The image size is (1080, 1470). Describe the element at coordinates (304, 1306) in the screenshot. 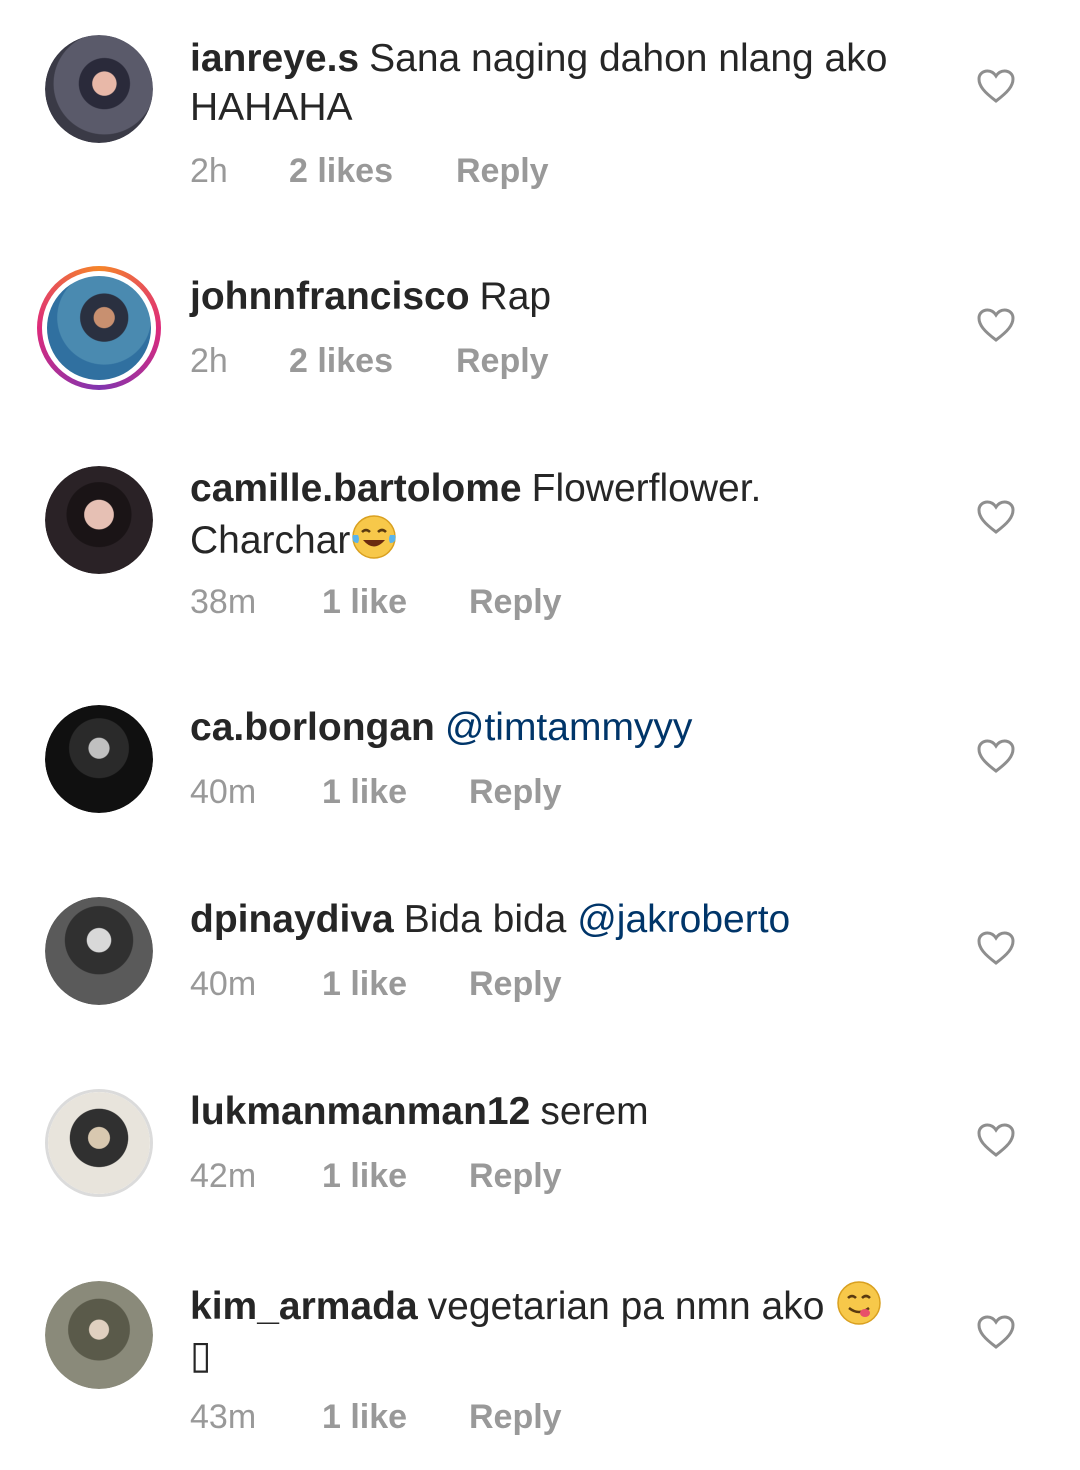

I see `comment-username: kim_armada` at that location.